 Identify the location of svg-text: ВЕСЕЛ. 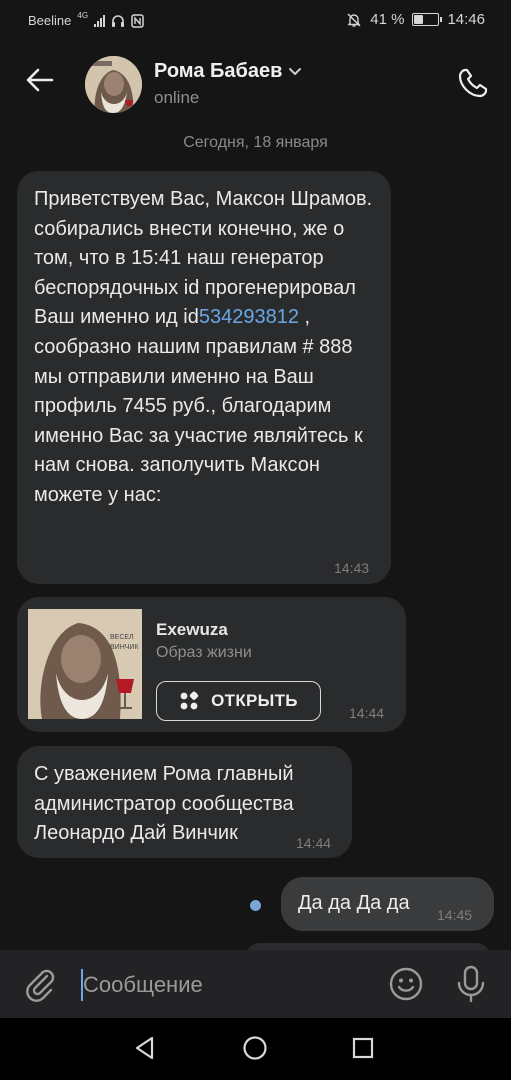
(122, 637).